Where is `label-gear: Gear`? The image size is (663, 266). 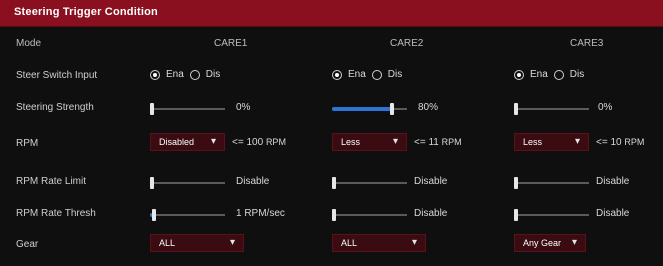 label-gear: Gear is located at coordinates (27, 244).